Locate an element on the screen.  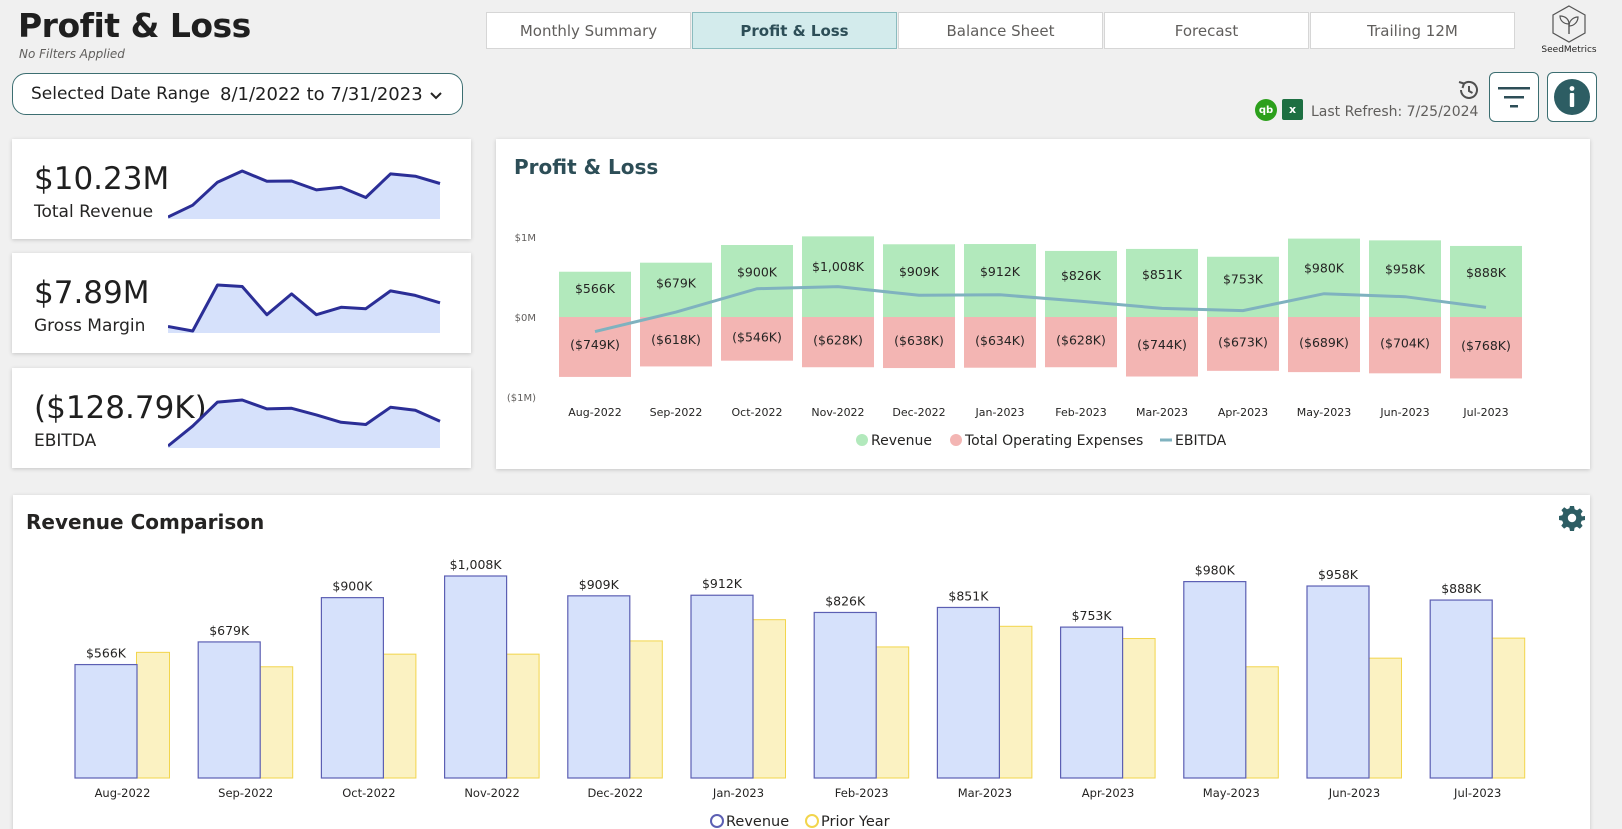
legend-ebitda-label: EBITDA is located at coordinates (1201, 441).